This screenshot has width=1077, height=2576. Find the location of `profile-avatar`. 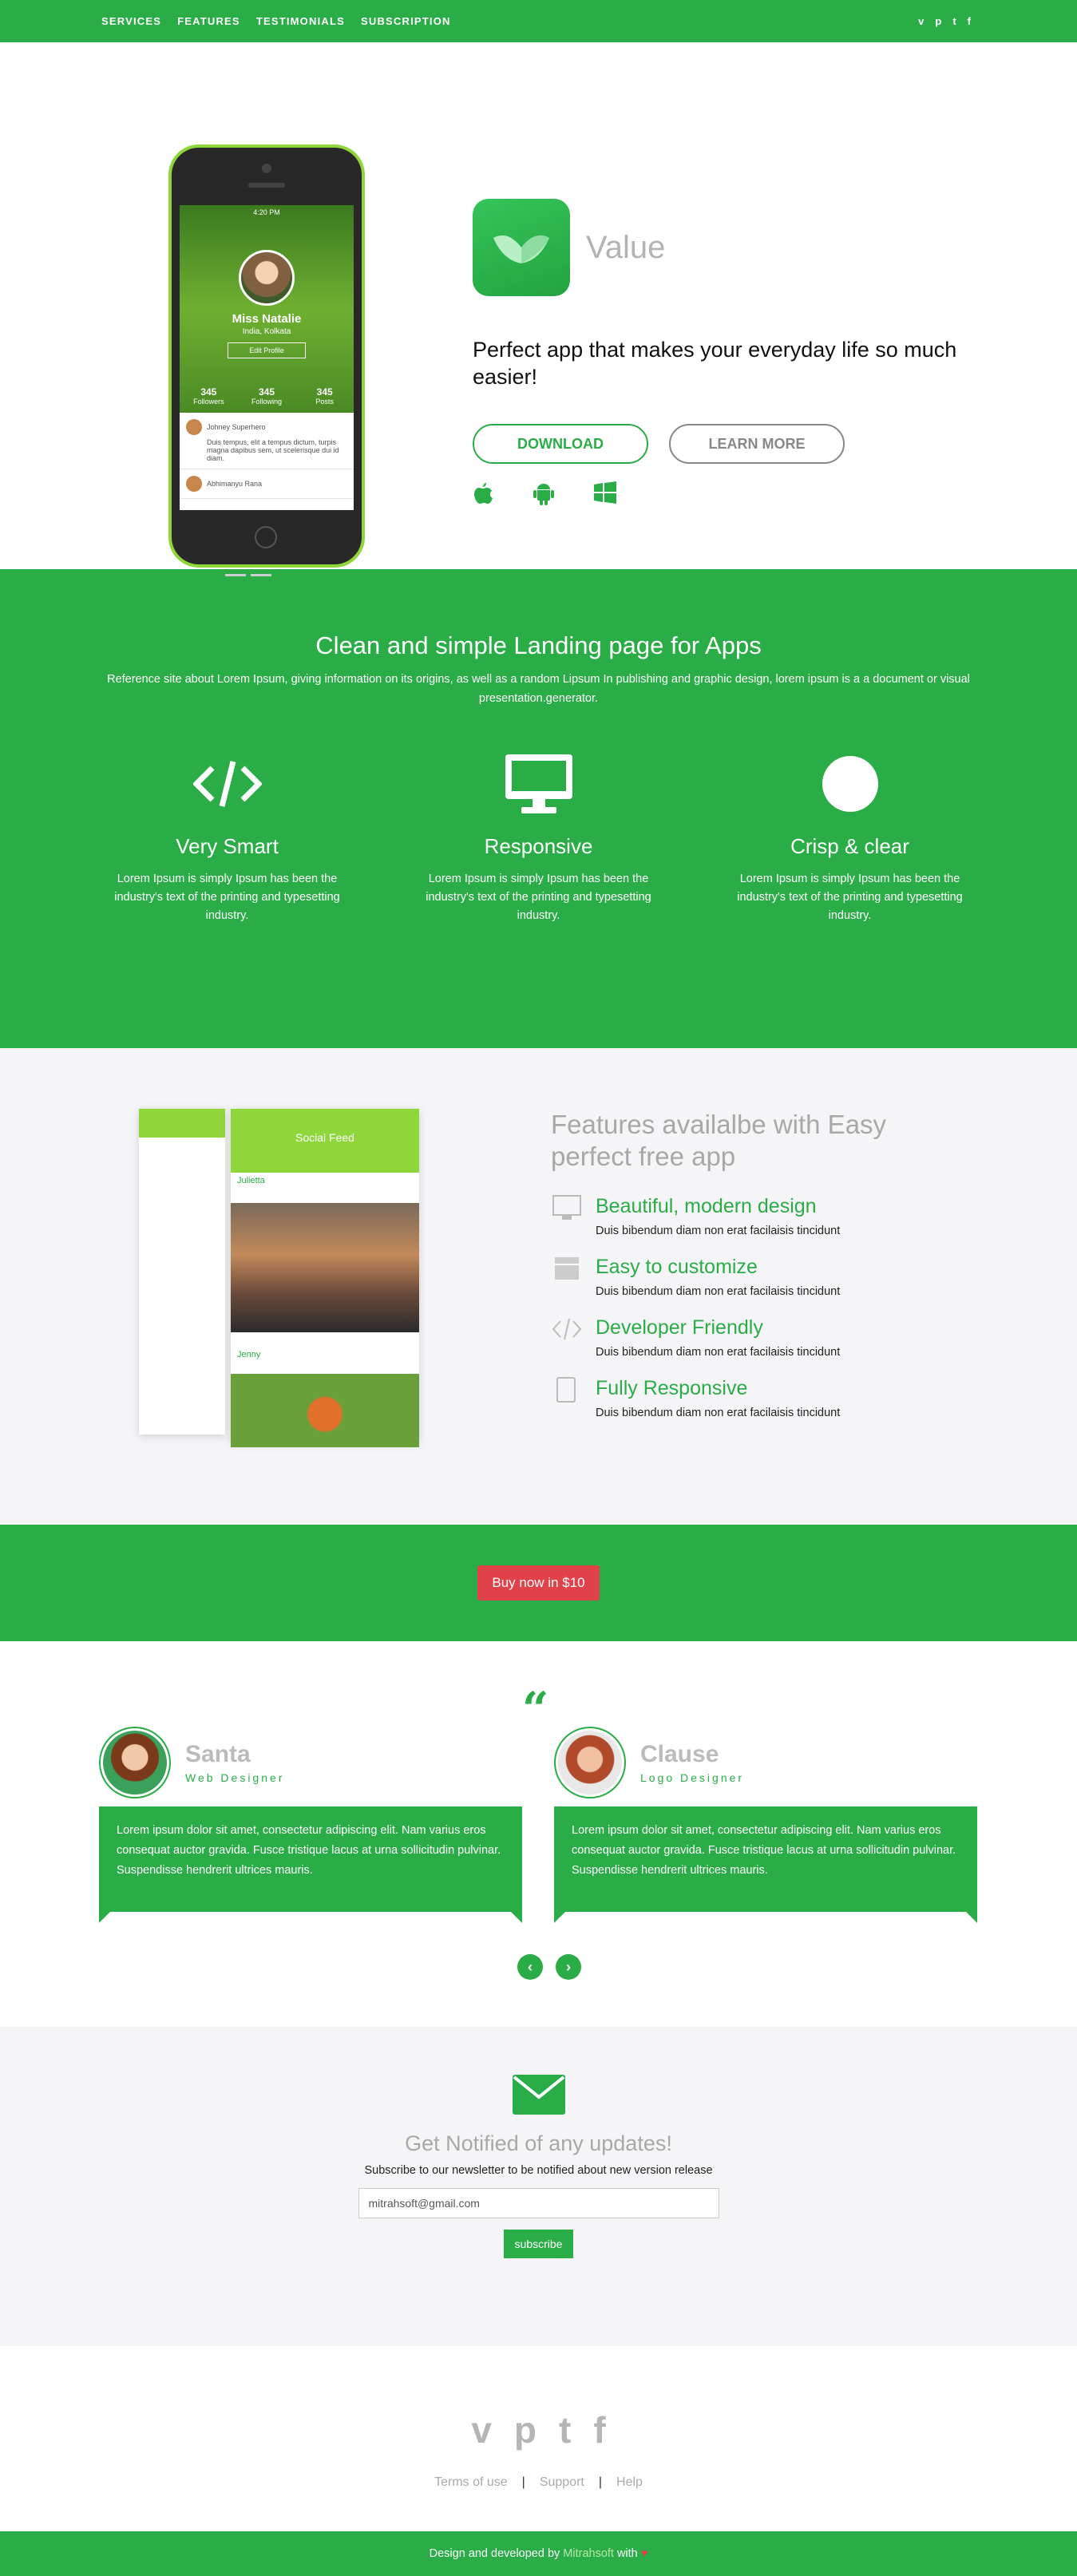

profile-avatar is located at coordinates (267, 278).